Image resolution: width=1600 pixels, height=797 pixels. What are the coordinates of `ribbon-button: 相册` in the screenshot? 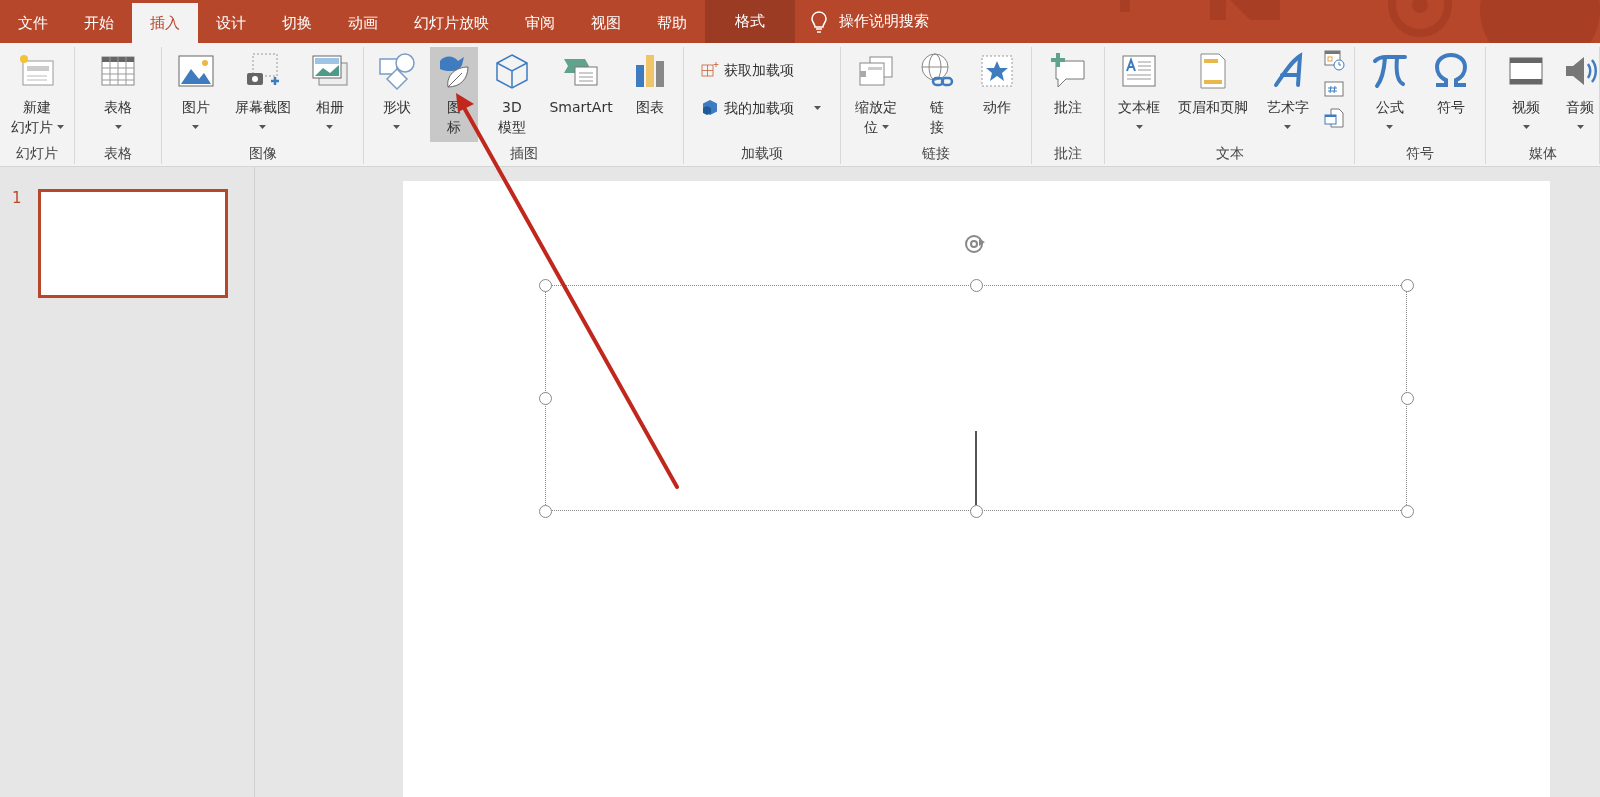 It's located at (329, 94).